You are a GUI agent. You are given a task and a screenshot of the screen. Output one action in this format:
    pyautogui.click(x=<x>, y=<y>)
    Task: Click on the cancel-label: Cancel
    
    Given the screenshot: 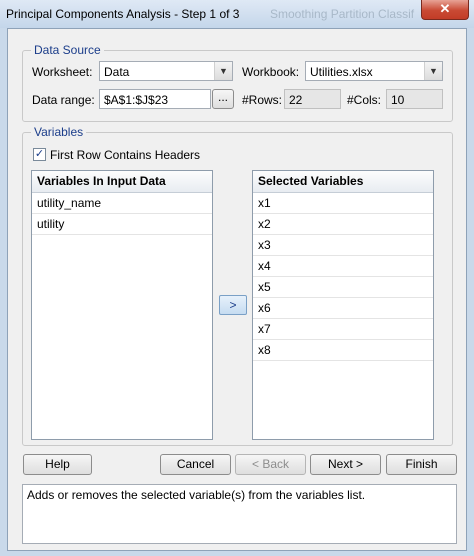 What is the action you would take?
    pyautogui.click(x=195, y=464)
    